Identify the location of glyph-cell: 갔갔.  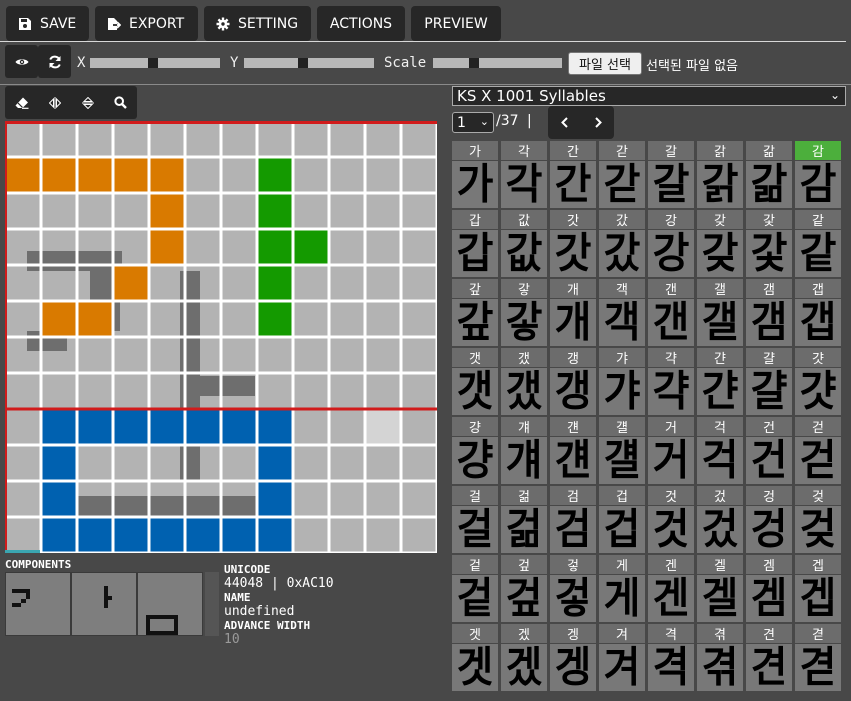
(622, 244).